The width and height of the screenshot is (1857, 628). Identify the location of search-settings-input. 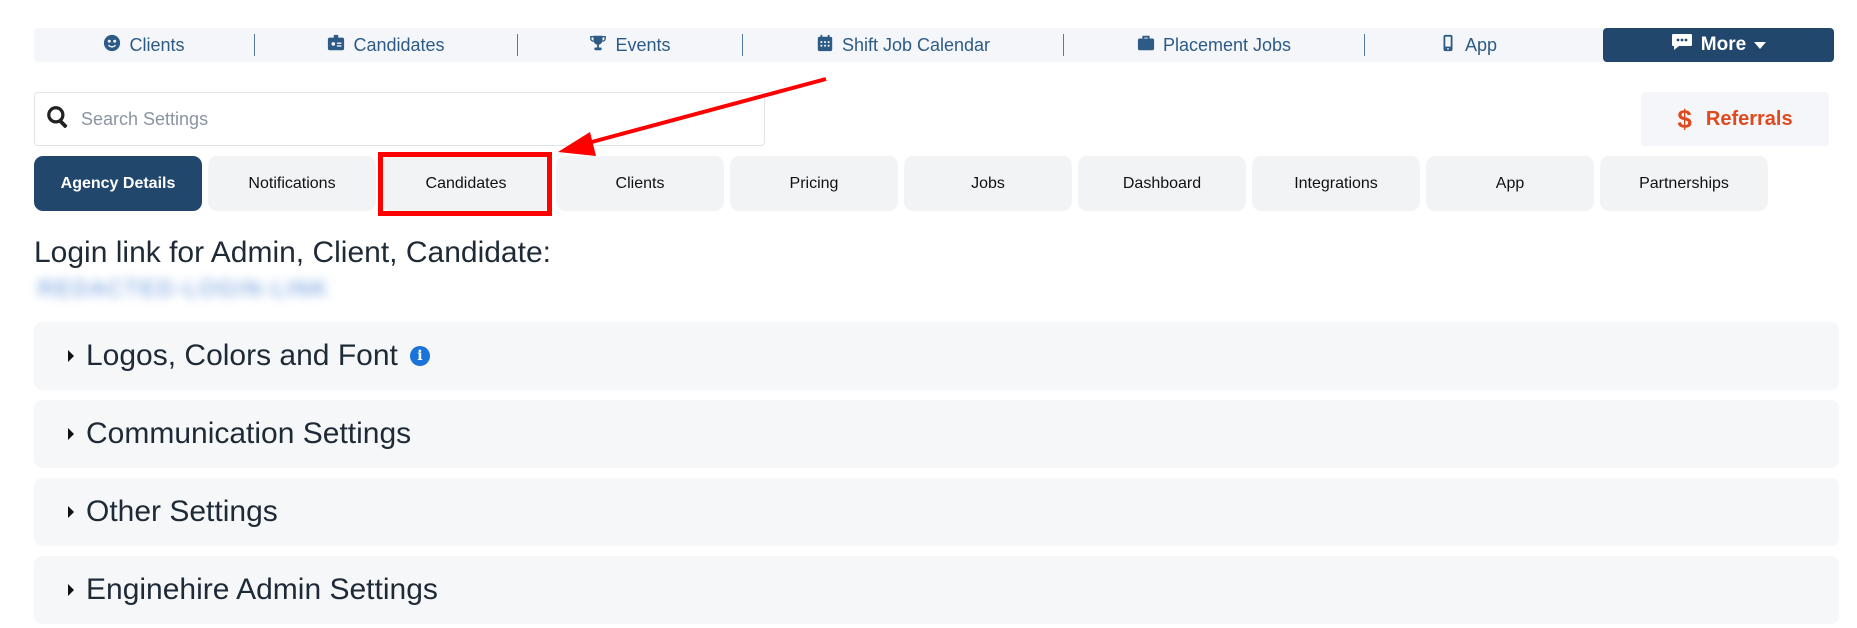
(401, 119).